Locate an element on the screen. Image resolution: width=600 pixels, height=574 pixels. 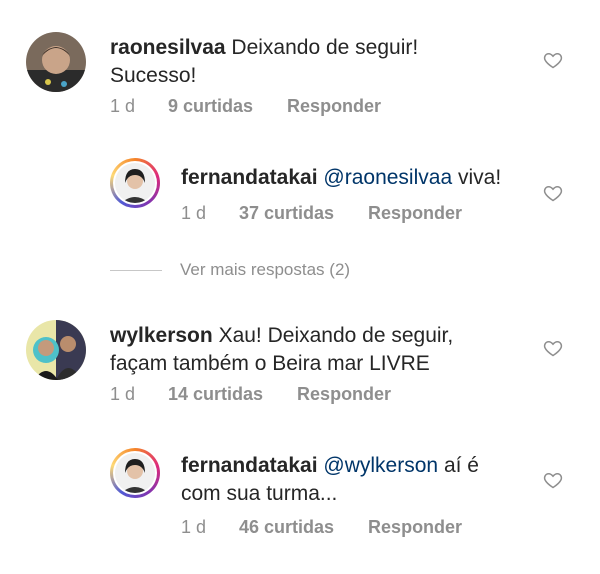
comment-text: Xau! Deixando de seguir, is located at coordinates (336, 335).